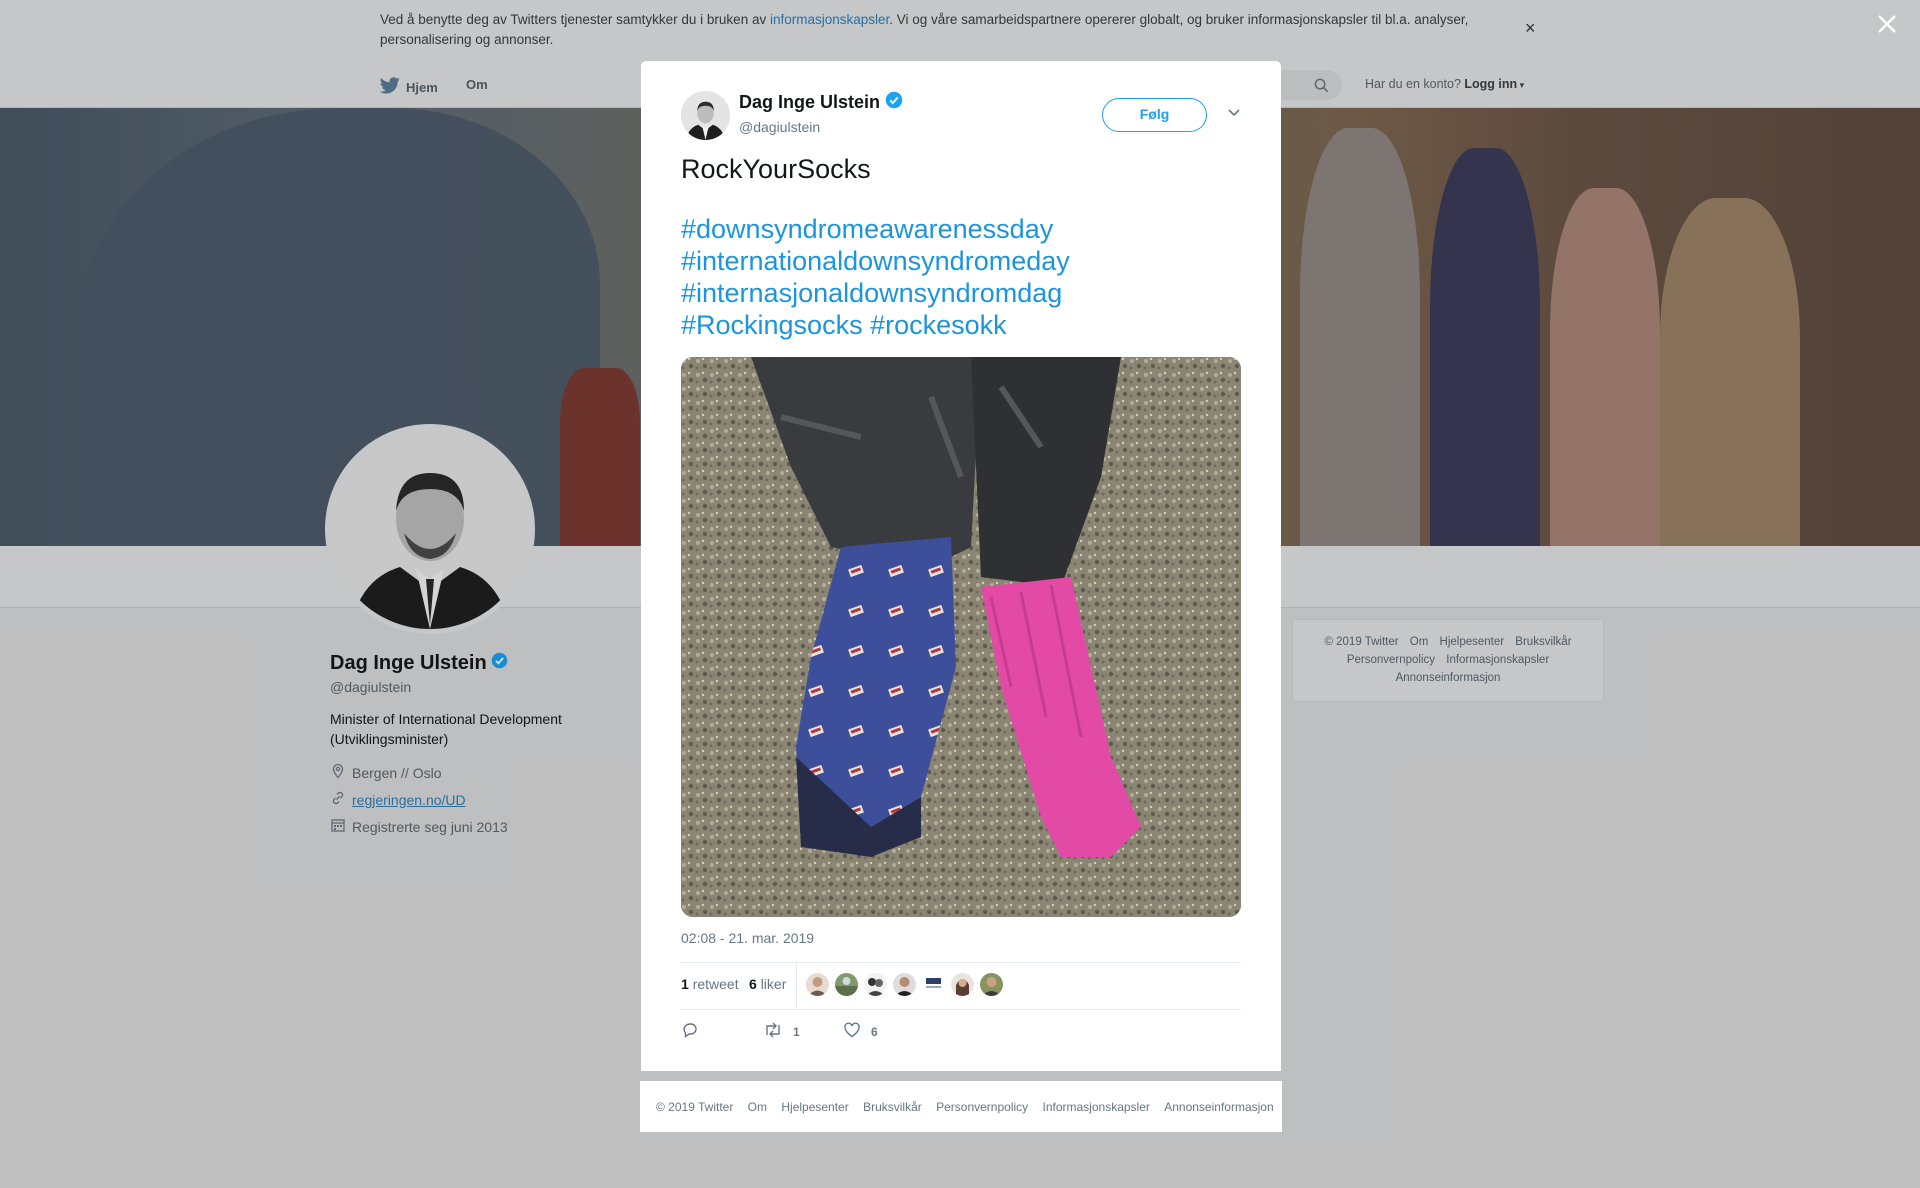  Describe the element at coordinates (814, 1107) in the screenshot. I see `footer-link-help: Hjelpesenter` at that location.